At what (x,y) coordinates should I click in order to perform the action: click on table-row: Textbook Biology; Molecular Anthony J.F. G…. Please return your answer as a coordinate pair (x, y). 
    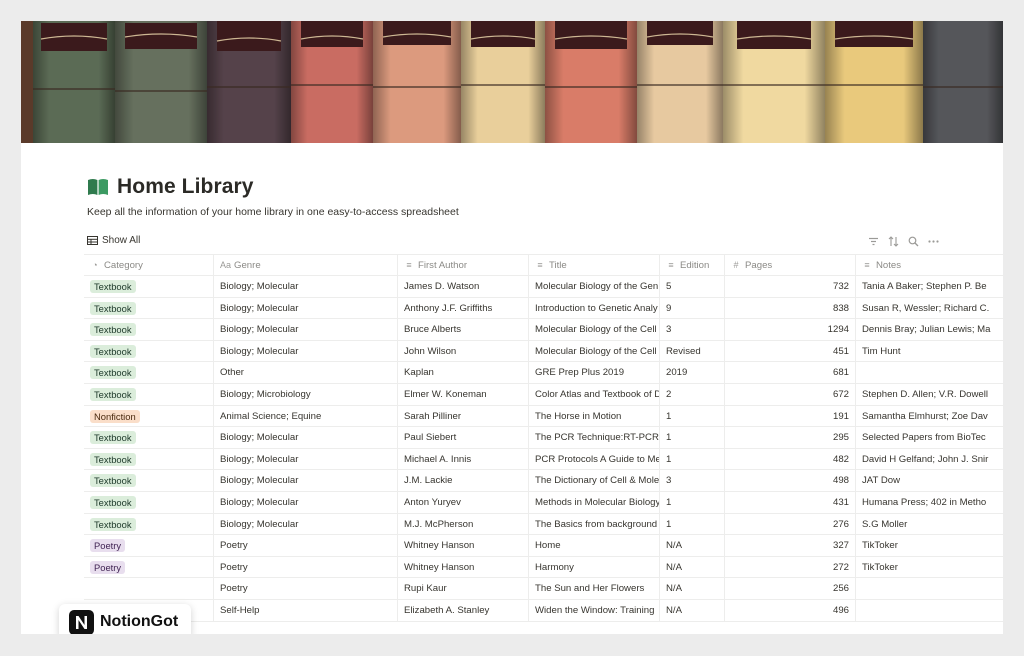
    Looking at the image, I should click on (543, 308).